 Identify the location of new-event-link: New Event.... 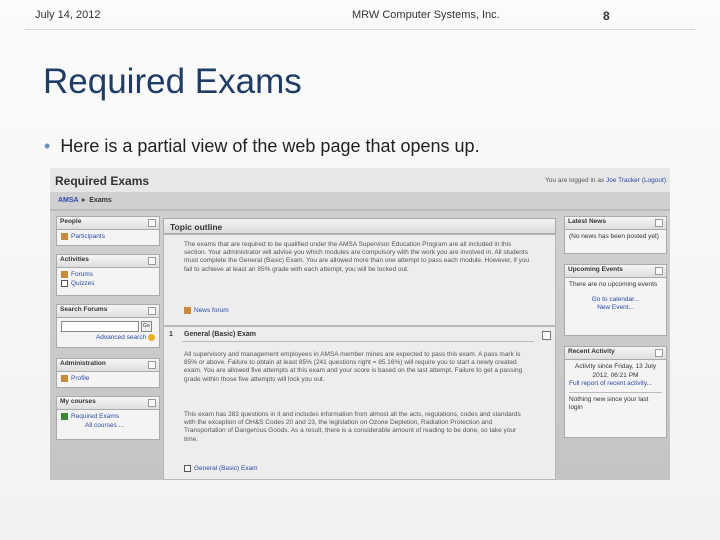
(615, 307).